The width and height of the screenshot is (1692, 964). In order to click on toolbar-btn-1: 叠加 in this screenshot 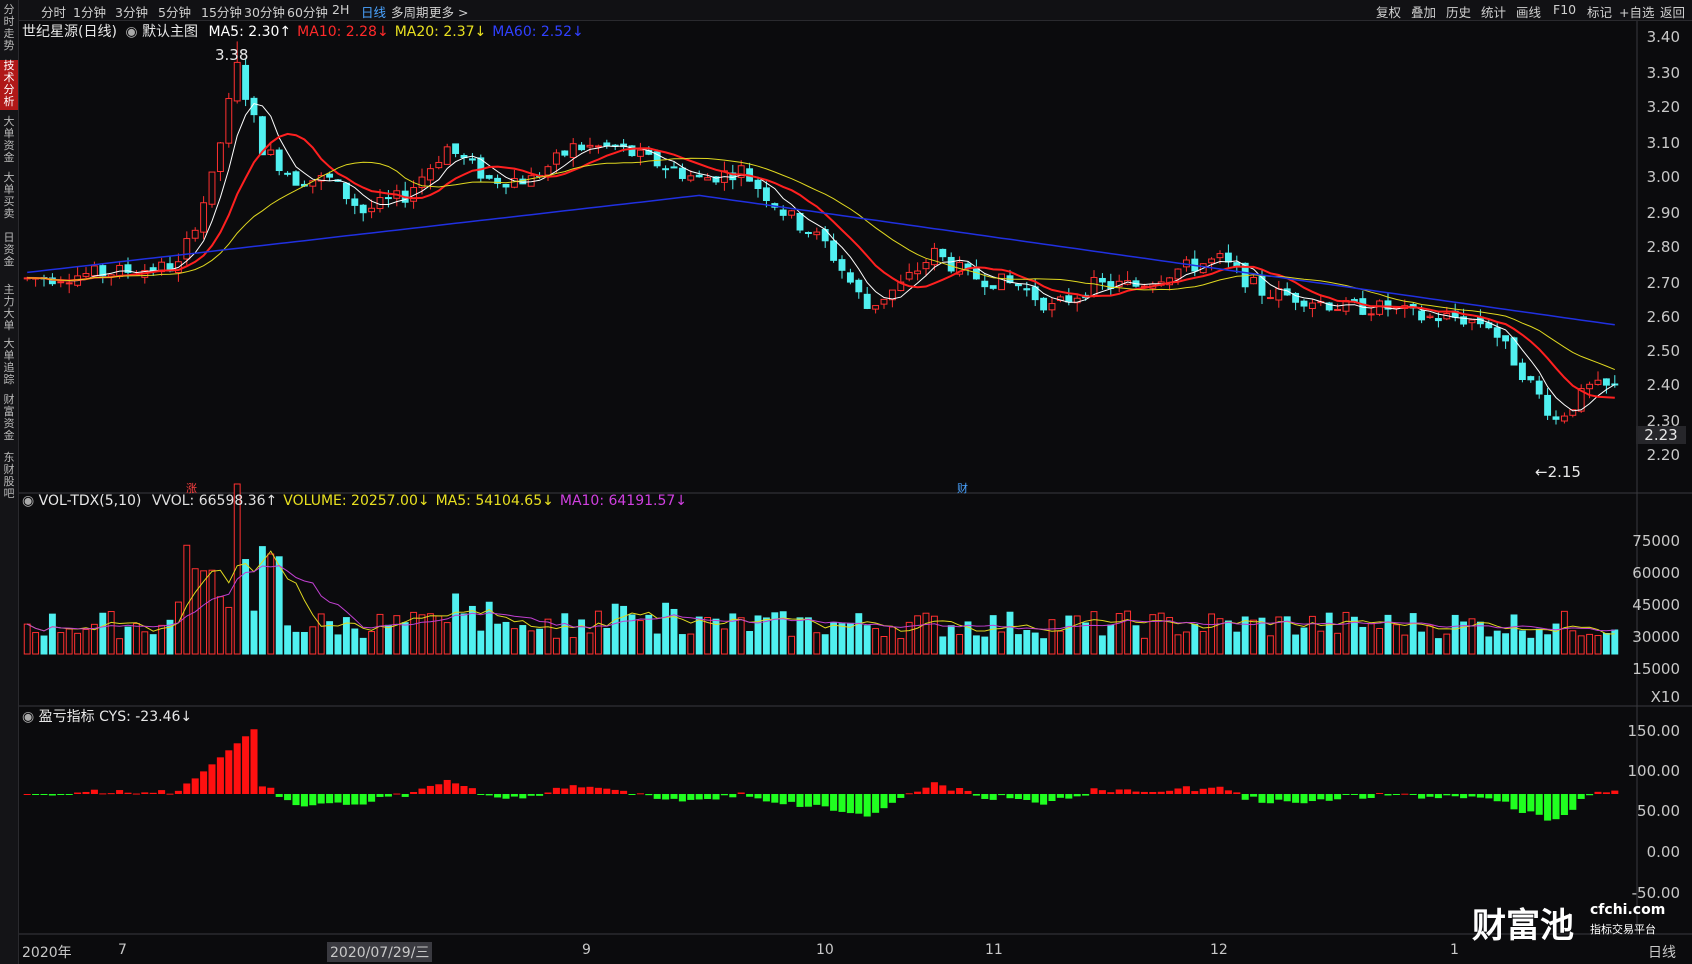, I will do `click(1423, 11)`.